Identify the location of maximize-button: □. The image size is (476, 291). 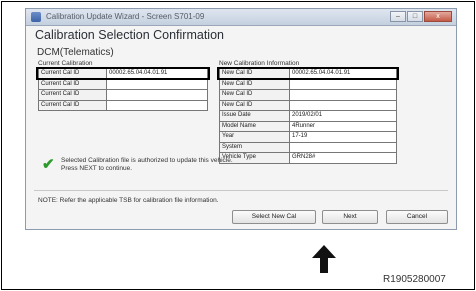
(415, 16).